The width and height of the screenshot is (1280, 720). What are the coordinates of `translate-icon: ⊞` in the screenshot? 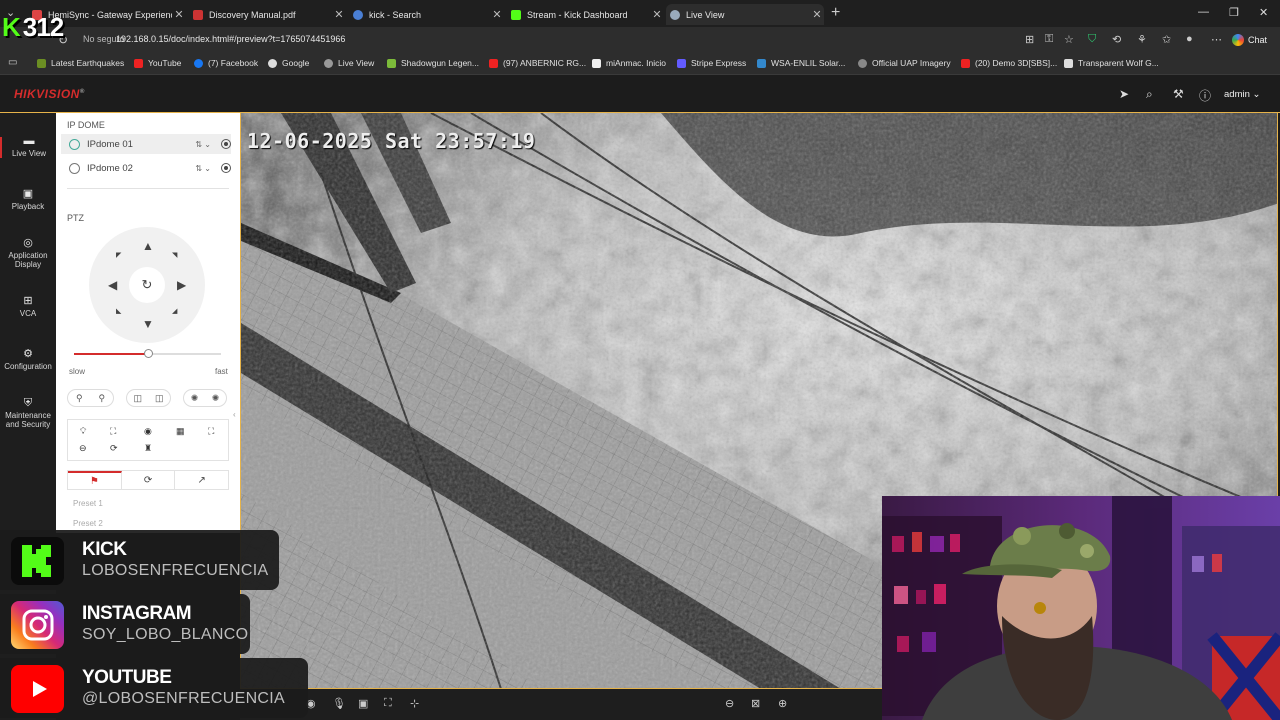 It's located at (1029, 39).